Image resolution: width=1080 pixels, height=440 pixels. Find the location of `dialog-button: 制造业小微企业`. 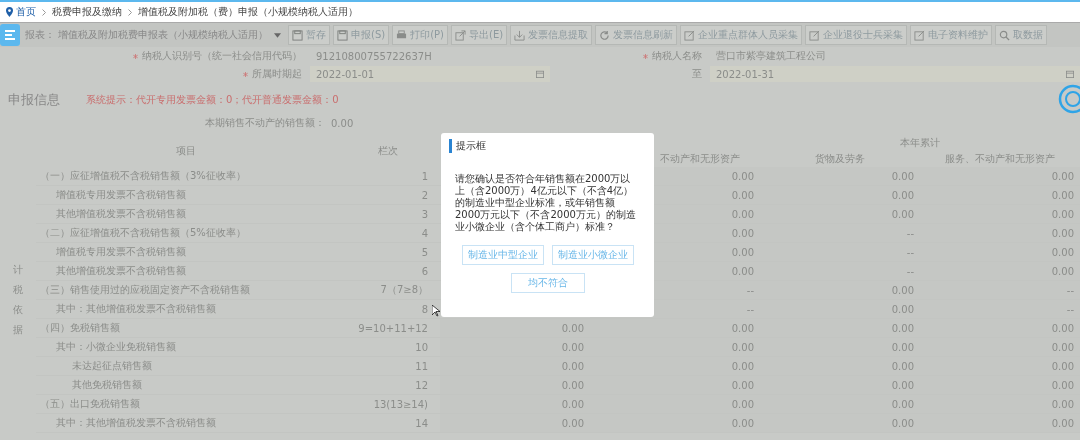

dialog-button: 制造业小微企业 is located at coordinates (592, 255).